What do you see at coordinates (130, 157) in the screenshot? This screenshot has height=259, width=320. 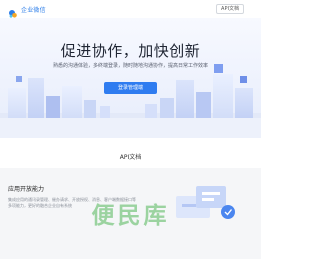 I see `api-section-title: API文档` at bounding box center [130, 157].